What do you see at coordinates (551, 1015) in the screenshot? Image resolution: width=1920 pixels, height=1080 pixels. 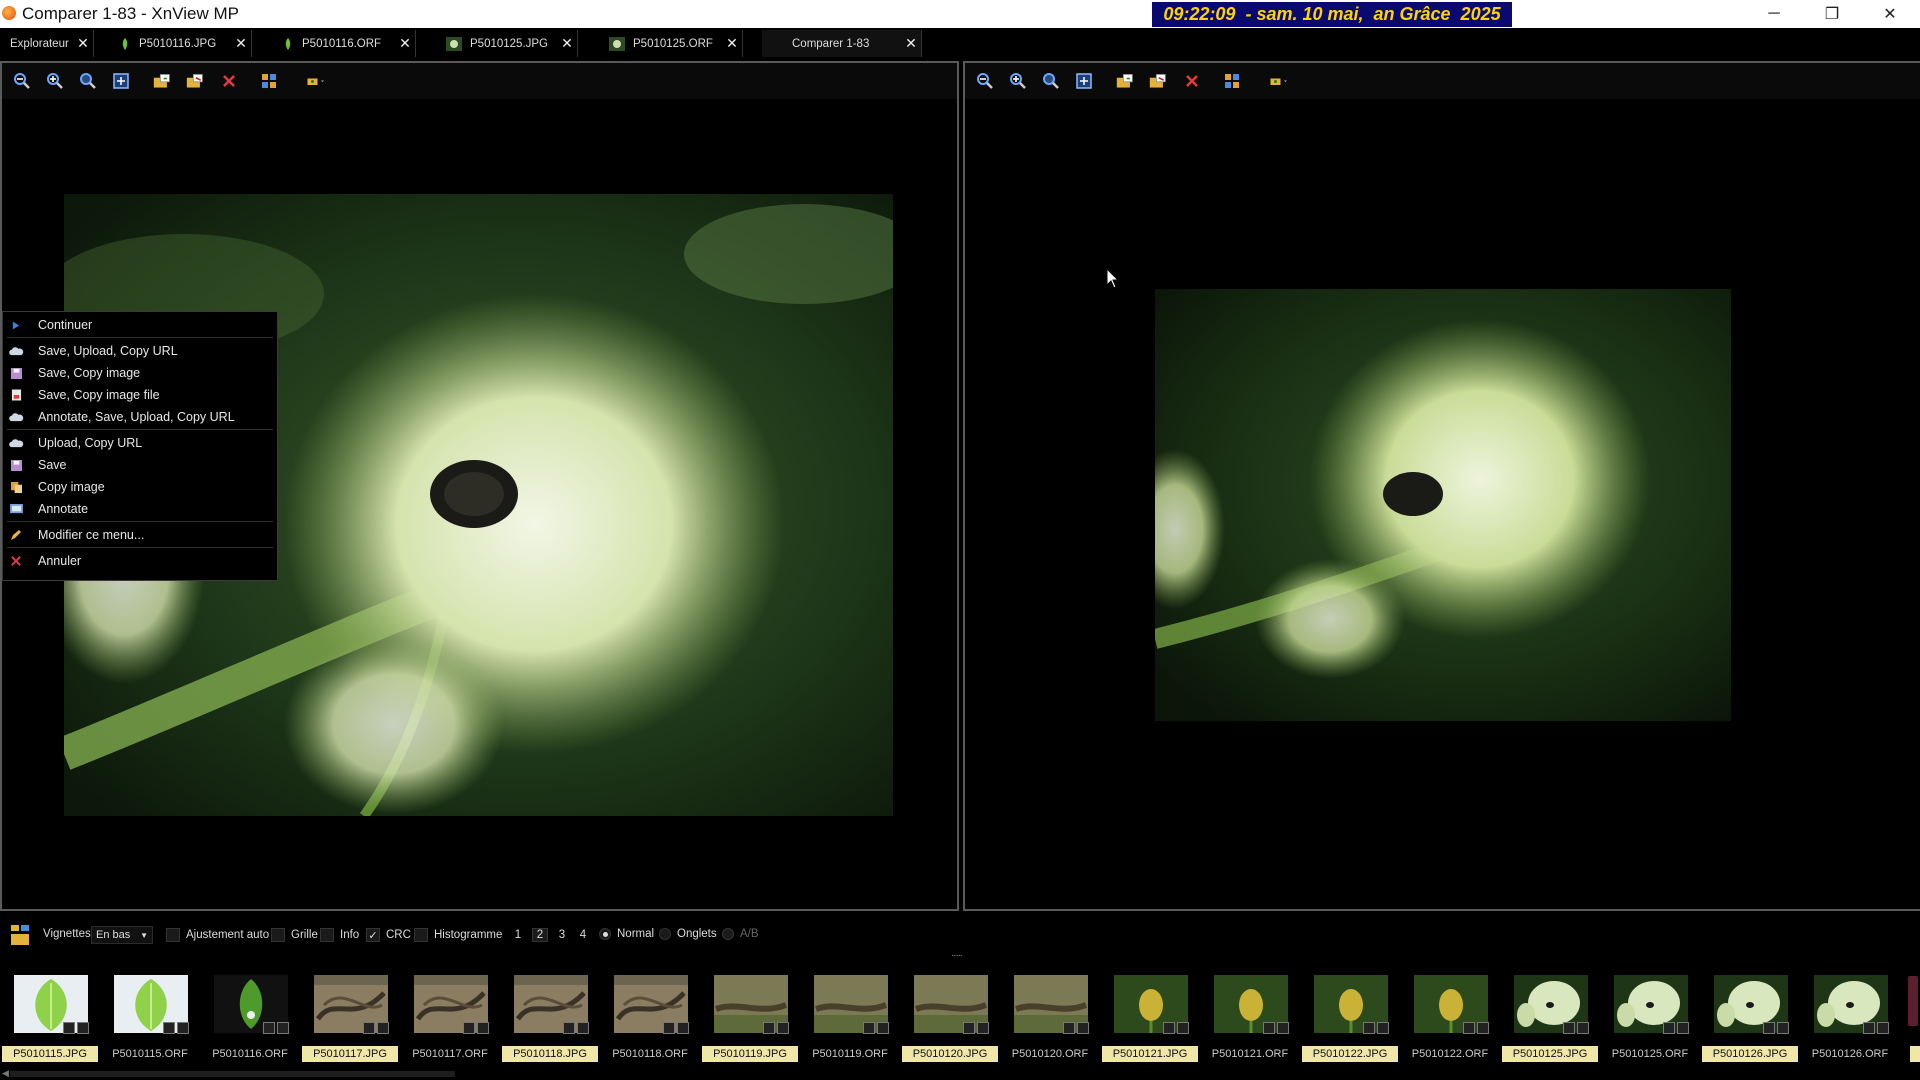 I see `thumbnail-item: P5010118.JPG` at bounding box center [551, 1015].